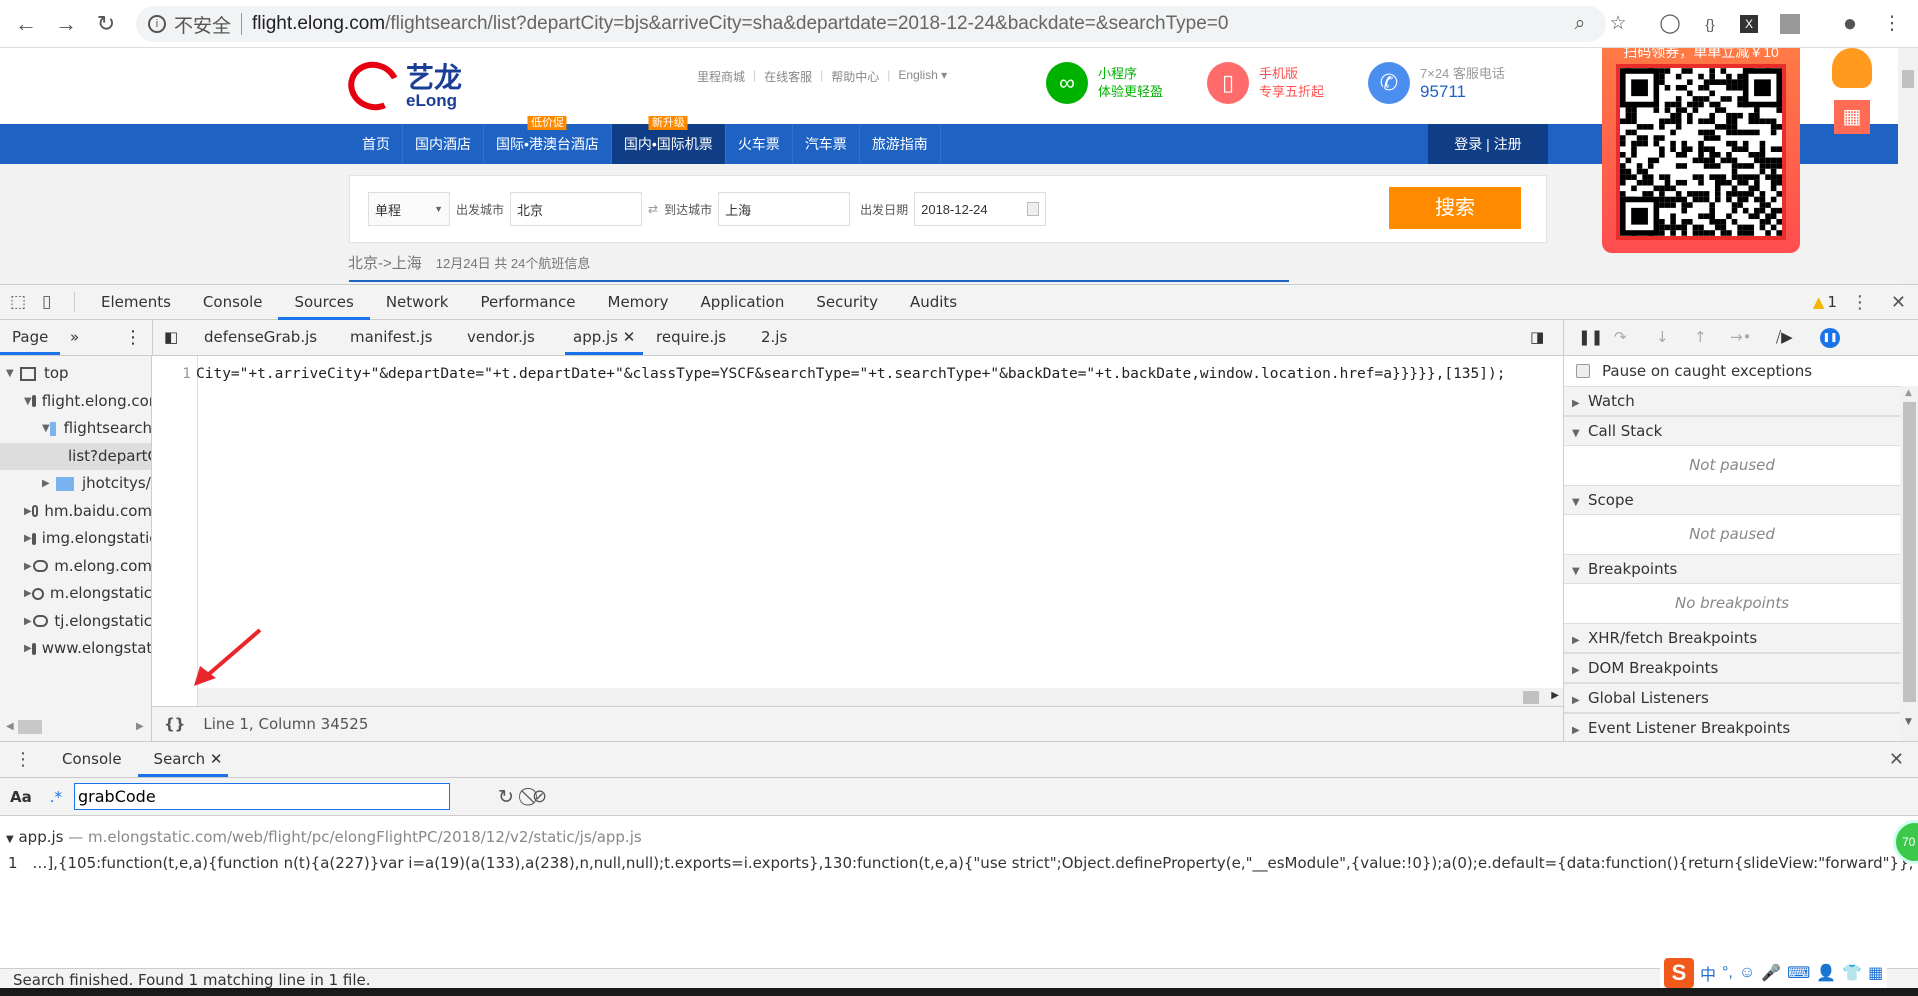 The height and width of the screenshot is (996, 1918). I want to click on navigator-hscrollbar: ◀ ▶, so click(75, 727).